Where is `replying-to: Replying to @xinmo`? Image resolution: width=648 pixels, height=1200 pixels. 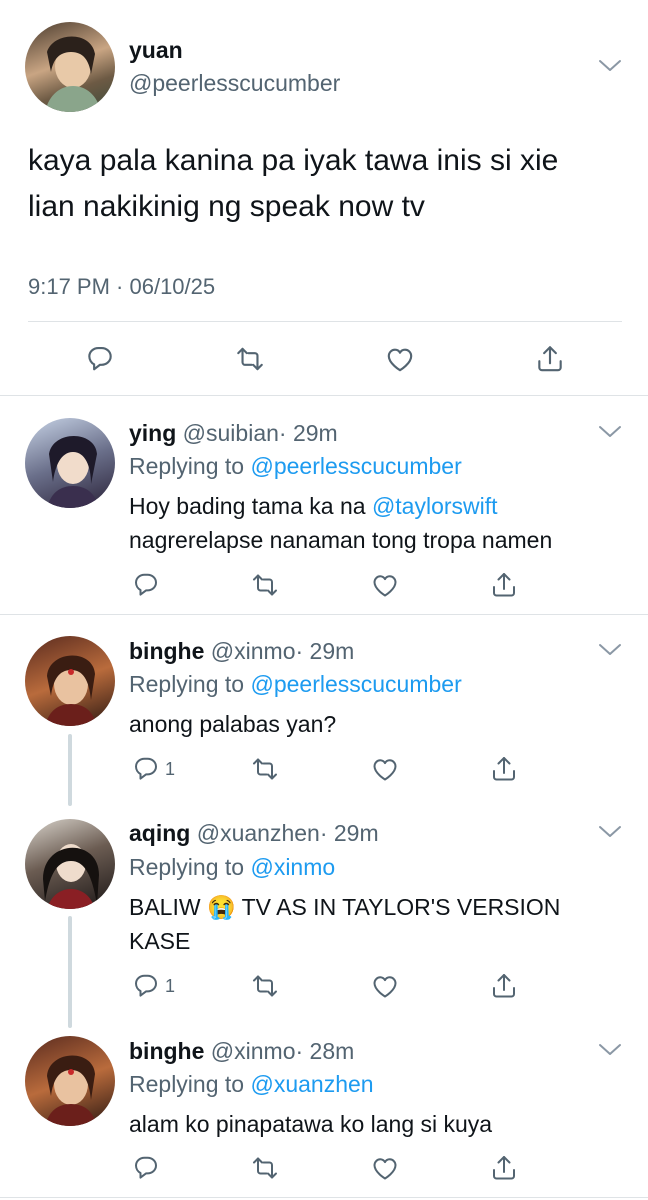 replying-to: Replying to @xinmo is located at coordinates (232, 867).